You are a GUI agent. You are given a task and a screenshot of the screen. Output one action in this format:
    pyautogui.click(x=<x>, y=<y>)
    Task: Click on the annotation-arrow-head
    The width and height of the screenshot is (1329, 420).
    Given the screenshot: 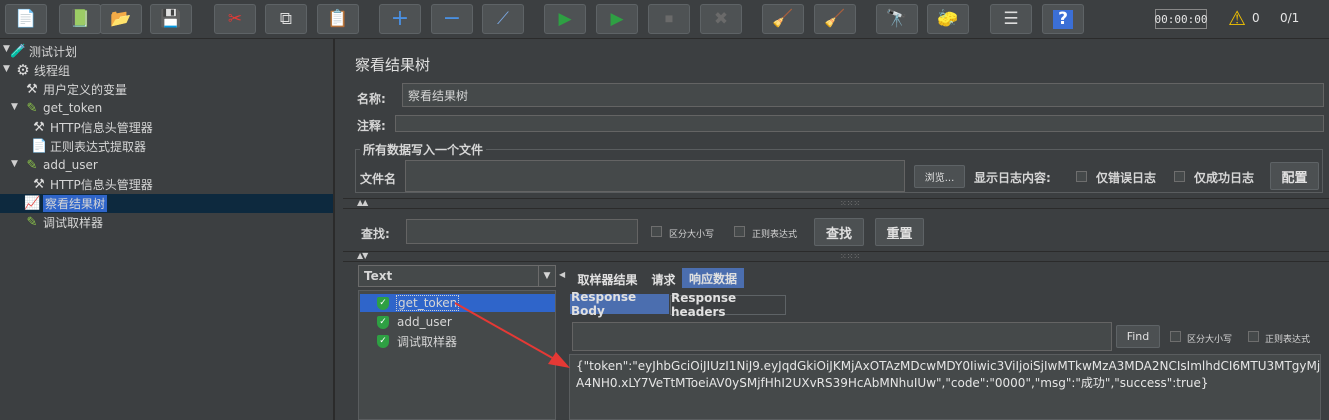 What is the action you would take?
    pyautogui.click(x=559, y=360)
    